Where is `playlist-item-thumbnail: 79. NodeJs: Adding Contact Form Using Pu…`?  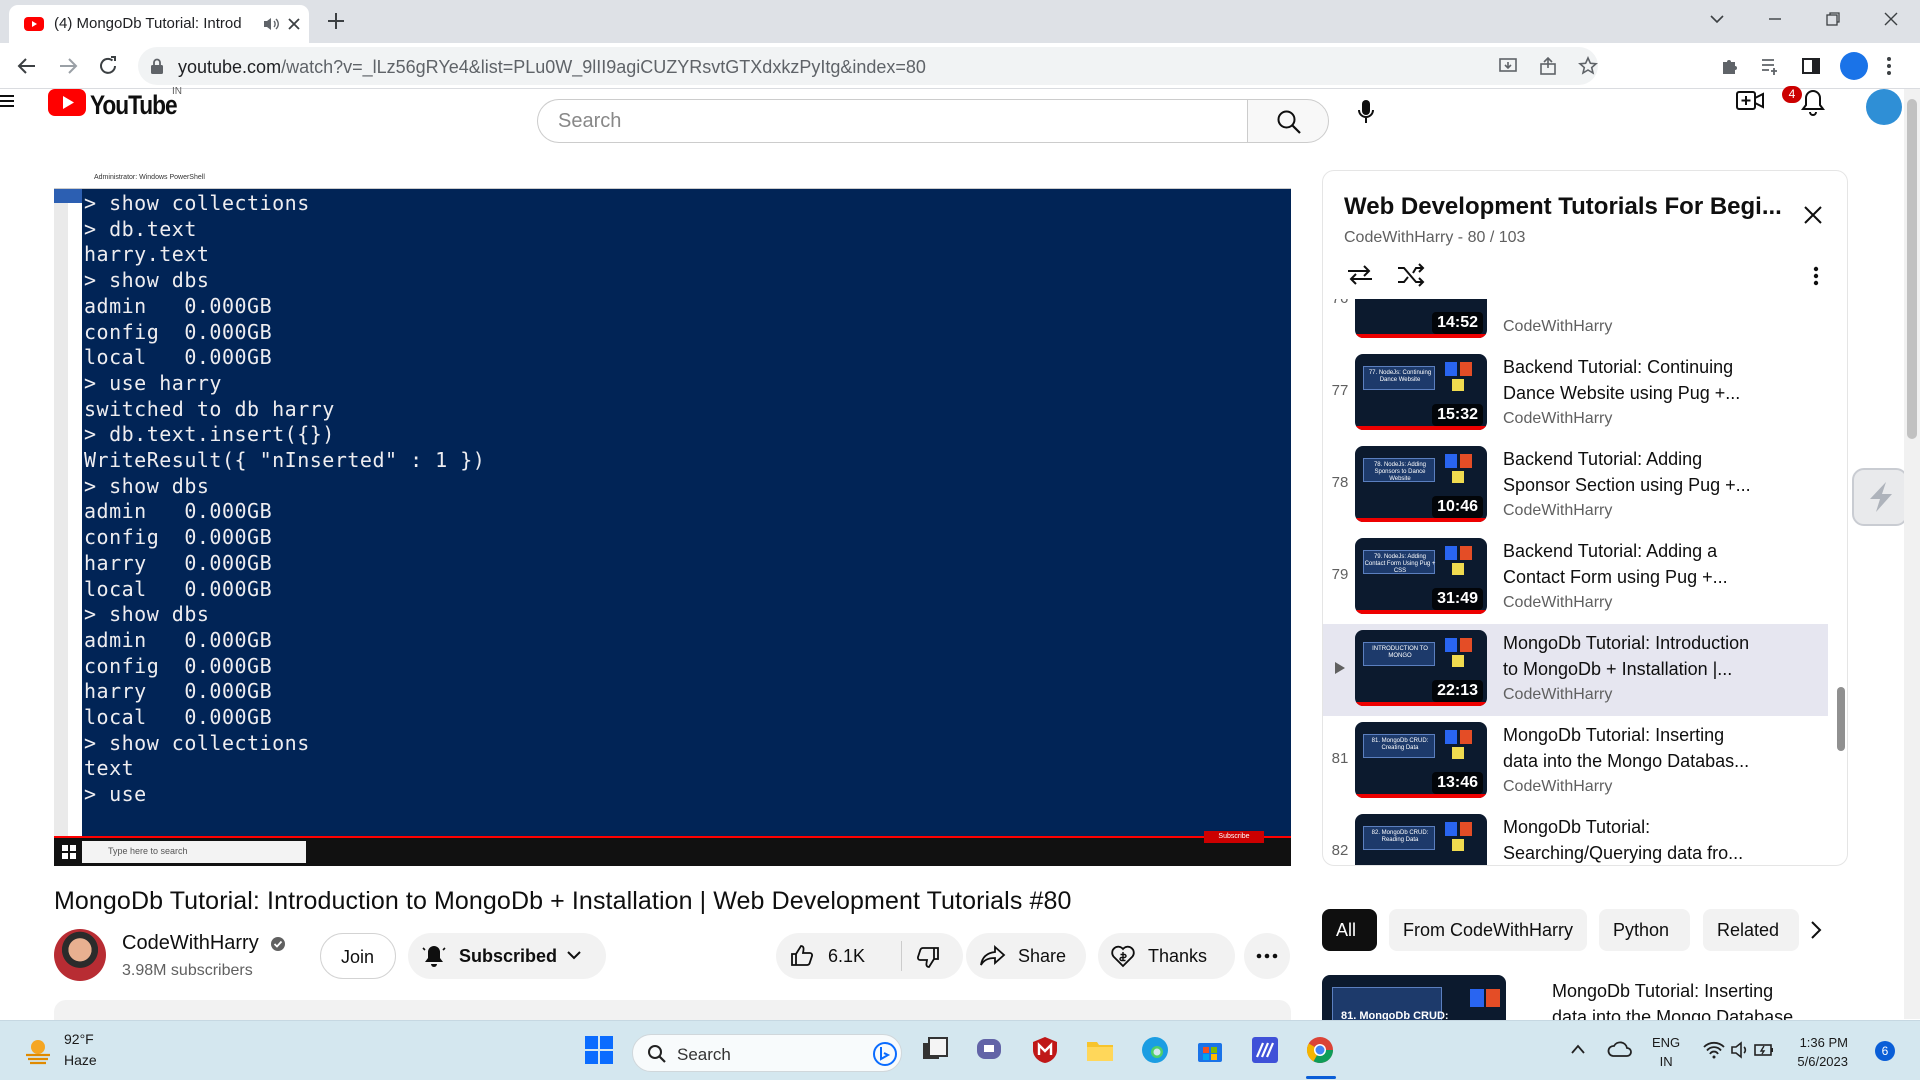
playlist-item-thumbnail: 79. NodeJs: Adding Contact Form Using Pu… is located at coordinates (1421, 576).